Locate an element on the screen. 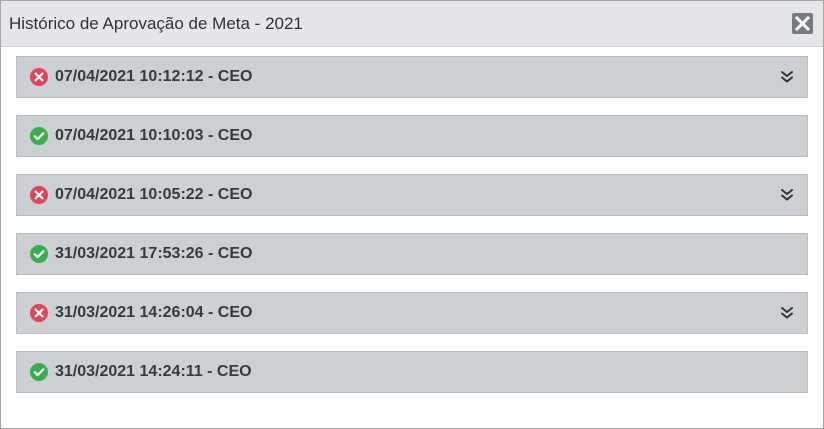  history-row-label: 31/03/2021 14:26:04 - CEO is located at coordinates (154, 312).